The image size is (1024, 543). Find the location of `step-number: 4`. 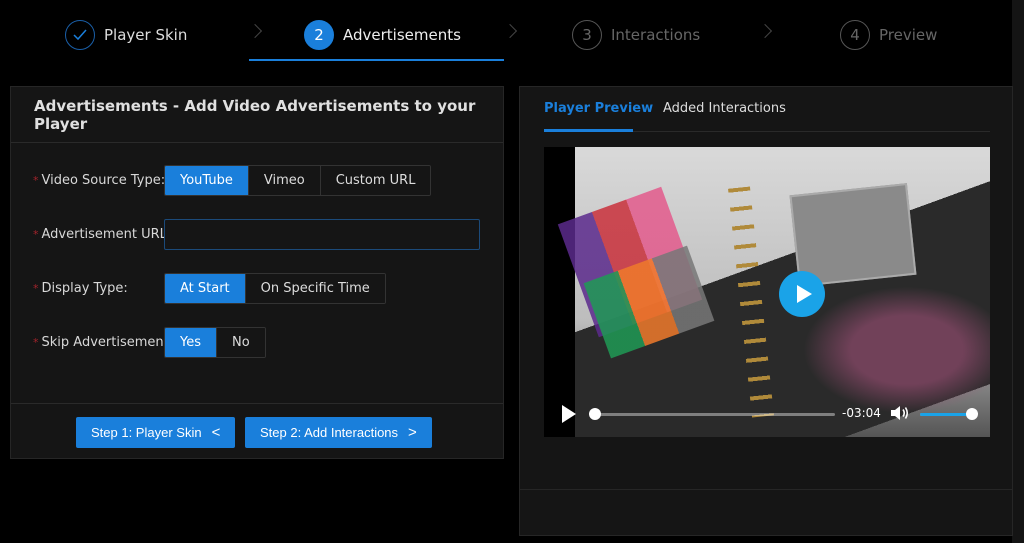

step-number: 4 is located at coordinates (855, 35).